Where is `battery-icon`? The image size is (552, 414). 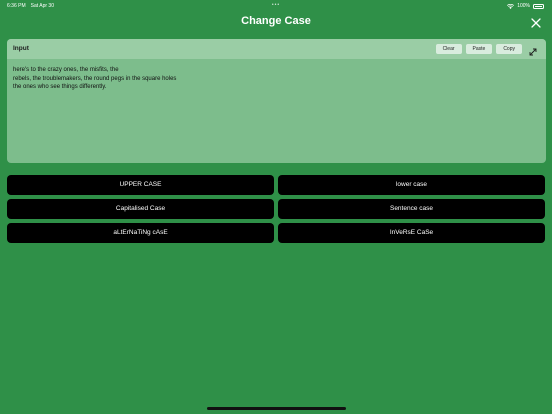 battery-icon is located at coordinates (538, 6).